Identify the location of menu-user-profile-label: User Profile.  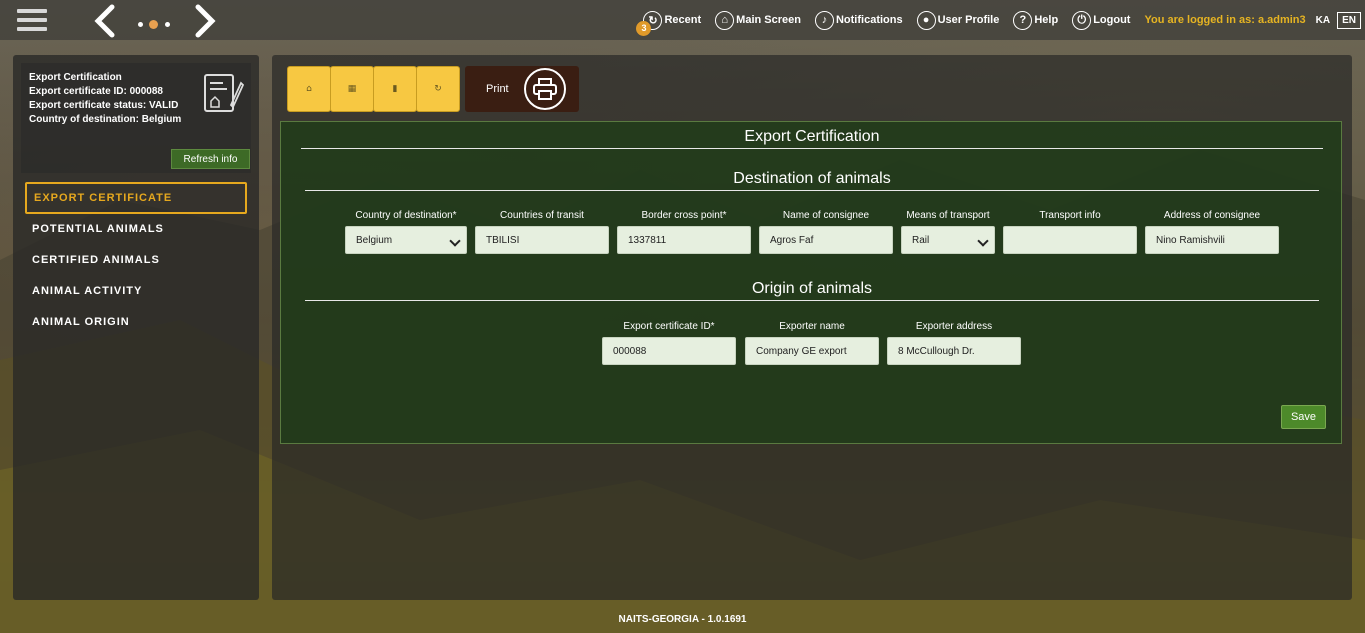
(968, 20).